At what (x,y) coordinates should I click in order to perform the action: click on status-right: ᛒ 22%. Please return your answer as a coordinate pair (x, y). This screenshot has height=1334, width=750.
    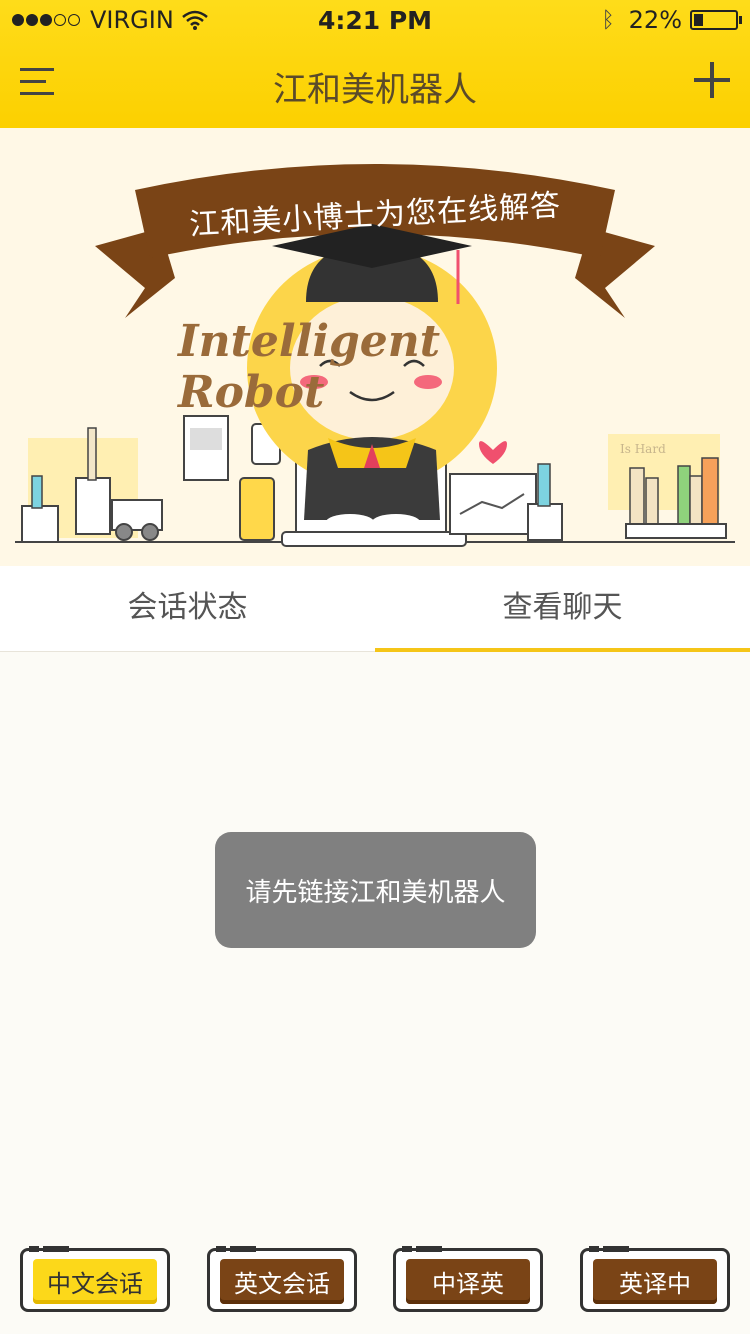
    Looking at the image, I should click on (671, 20).